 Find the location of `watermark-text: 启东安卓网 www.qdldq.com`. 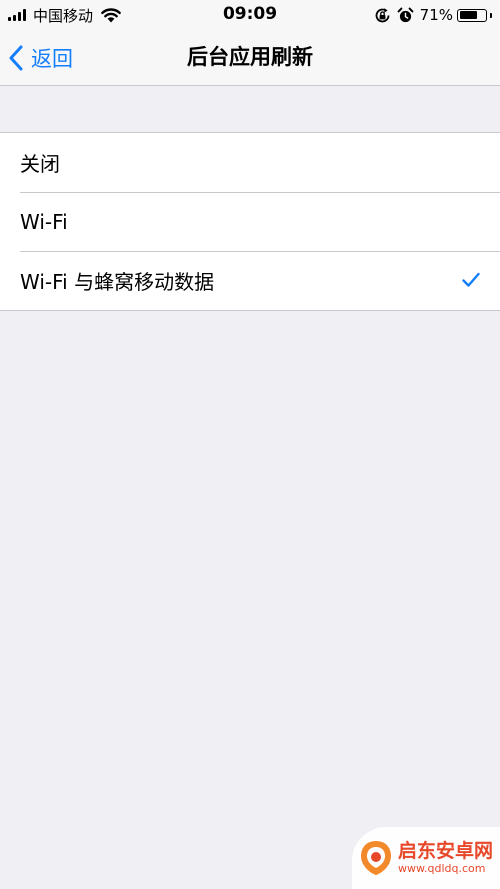

watermark-text: 启东安卓网 www.qdldq.com is located at coordinates (445, 858).